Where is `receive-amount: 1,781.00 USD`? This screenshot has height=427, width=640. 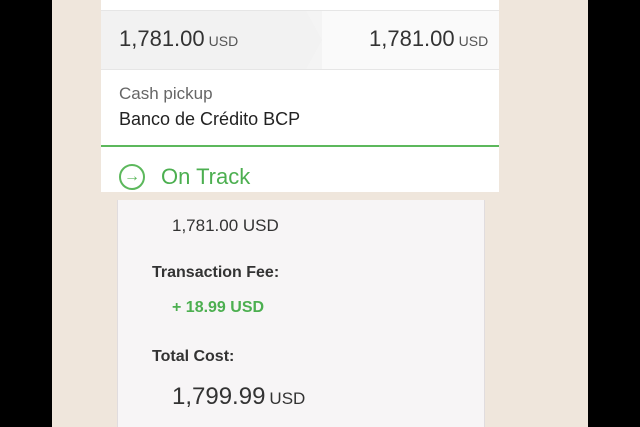 receive-amount: 1,781.00 USD is located at coordinates (428, 39).